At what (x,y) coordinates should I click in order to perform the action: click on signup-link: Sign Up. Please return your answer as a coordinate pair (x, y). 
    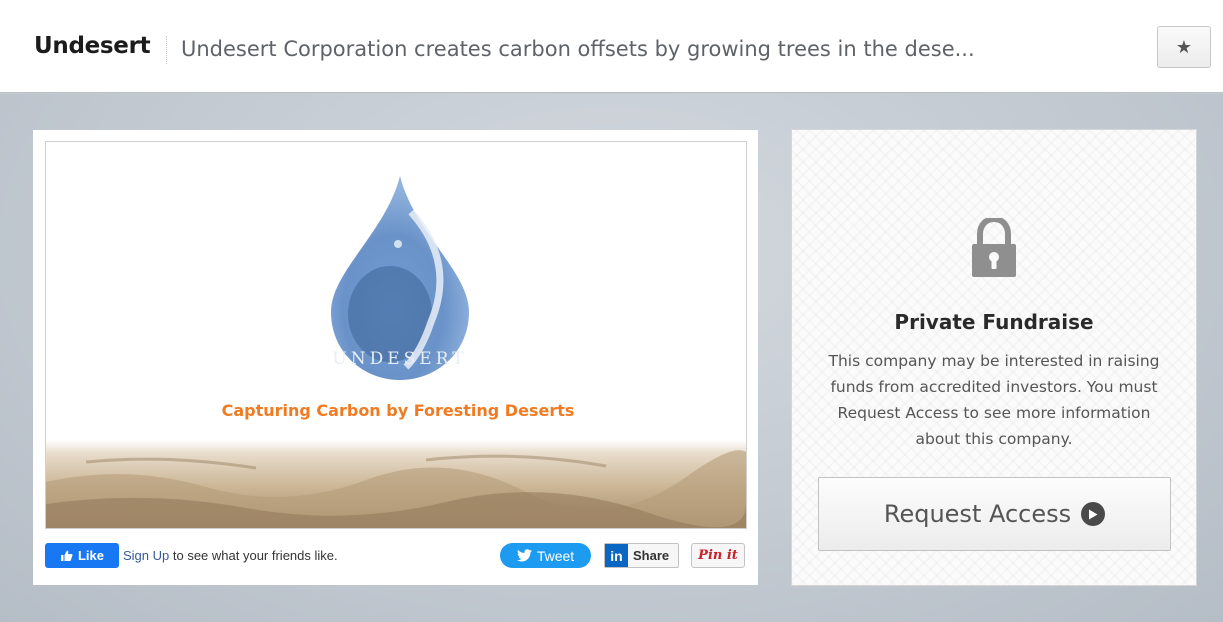
    Looking at the image, I should click on (146, 555).